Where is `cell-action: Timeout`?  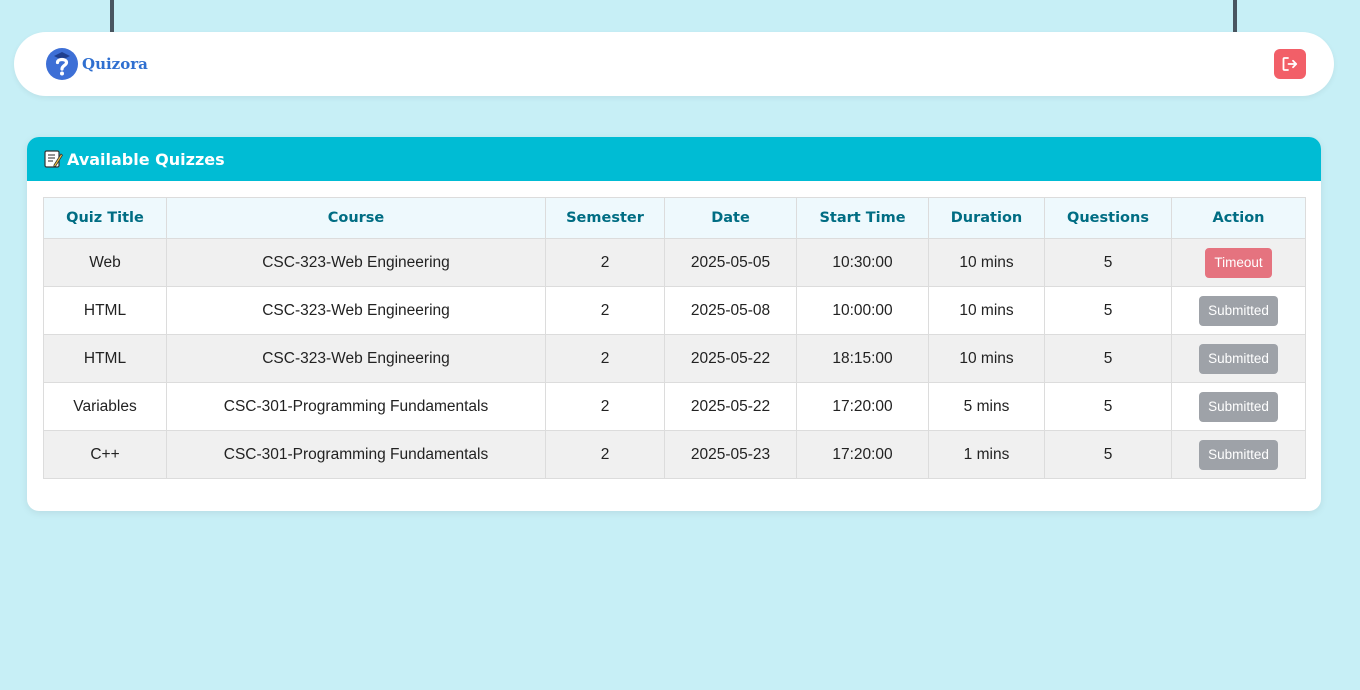
cell-action: Timeout is located at coordinates (1238, 262).